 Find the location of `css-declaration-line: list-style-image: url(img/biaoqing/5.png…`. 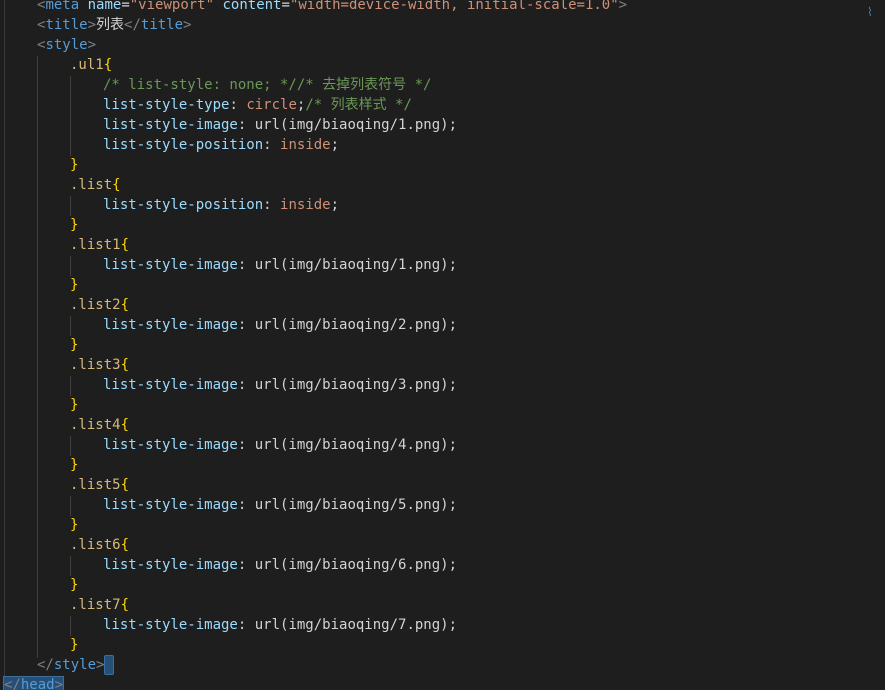

css-declaration-line: list-style-image: url(img/biaoqing/5.png… is located at coordinates (280, 505).